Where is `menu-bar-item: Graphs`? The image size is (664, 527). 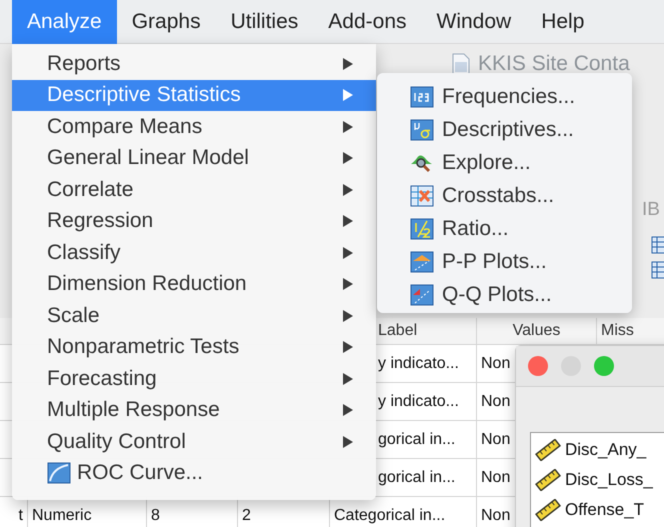
menu-bar-item: Graphs is located at coordinates (166, 22).